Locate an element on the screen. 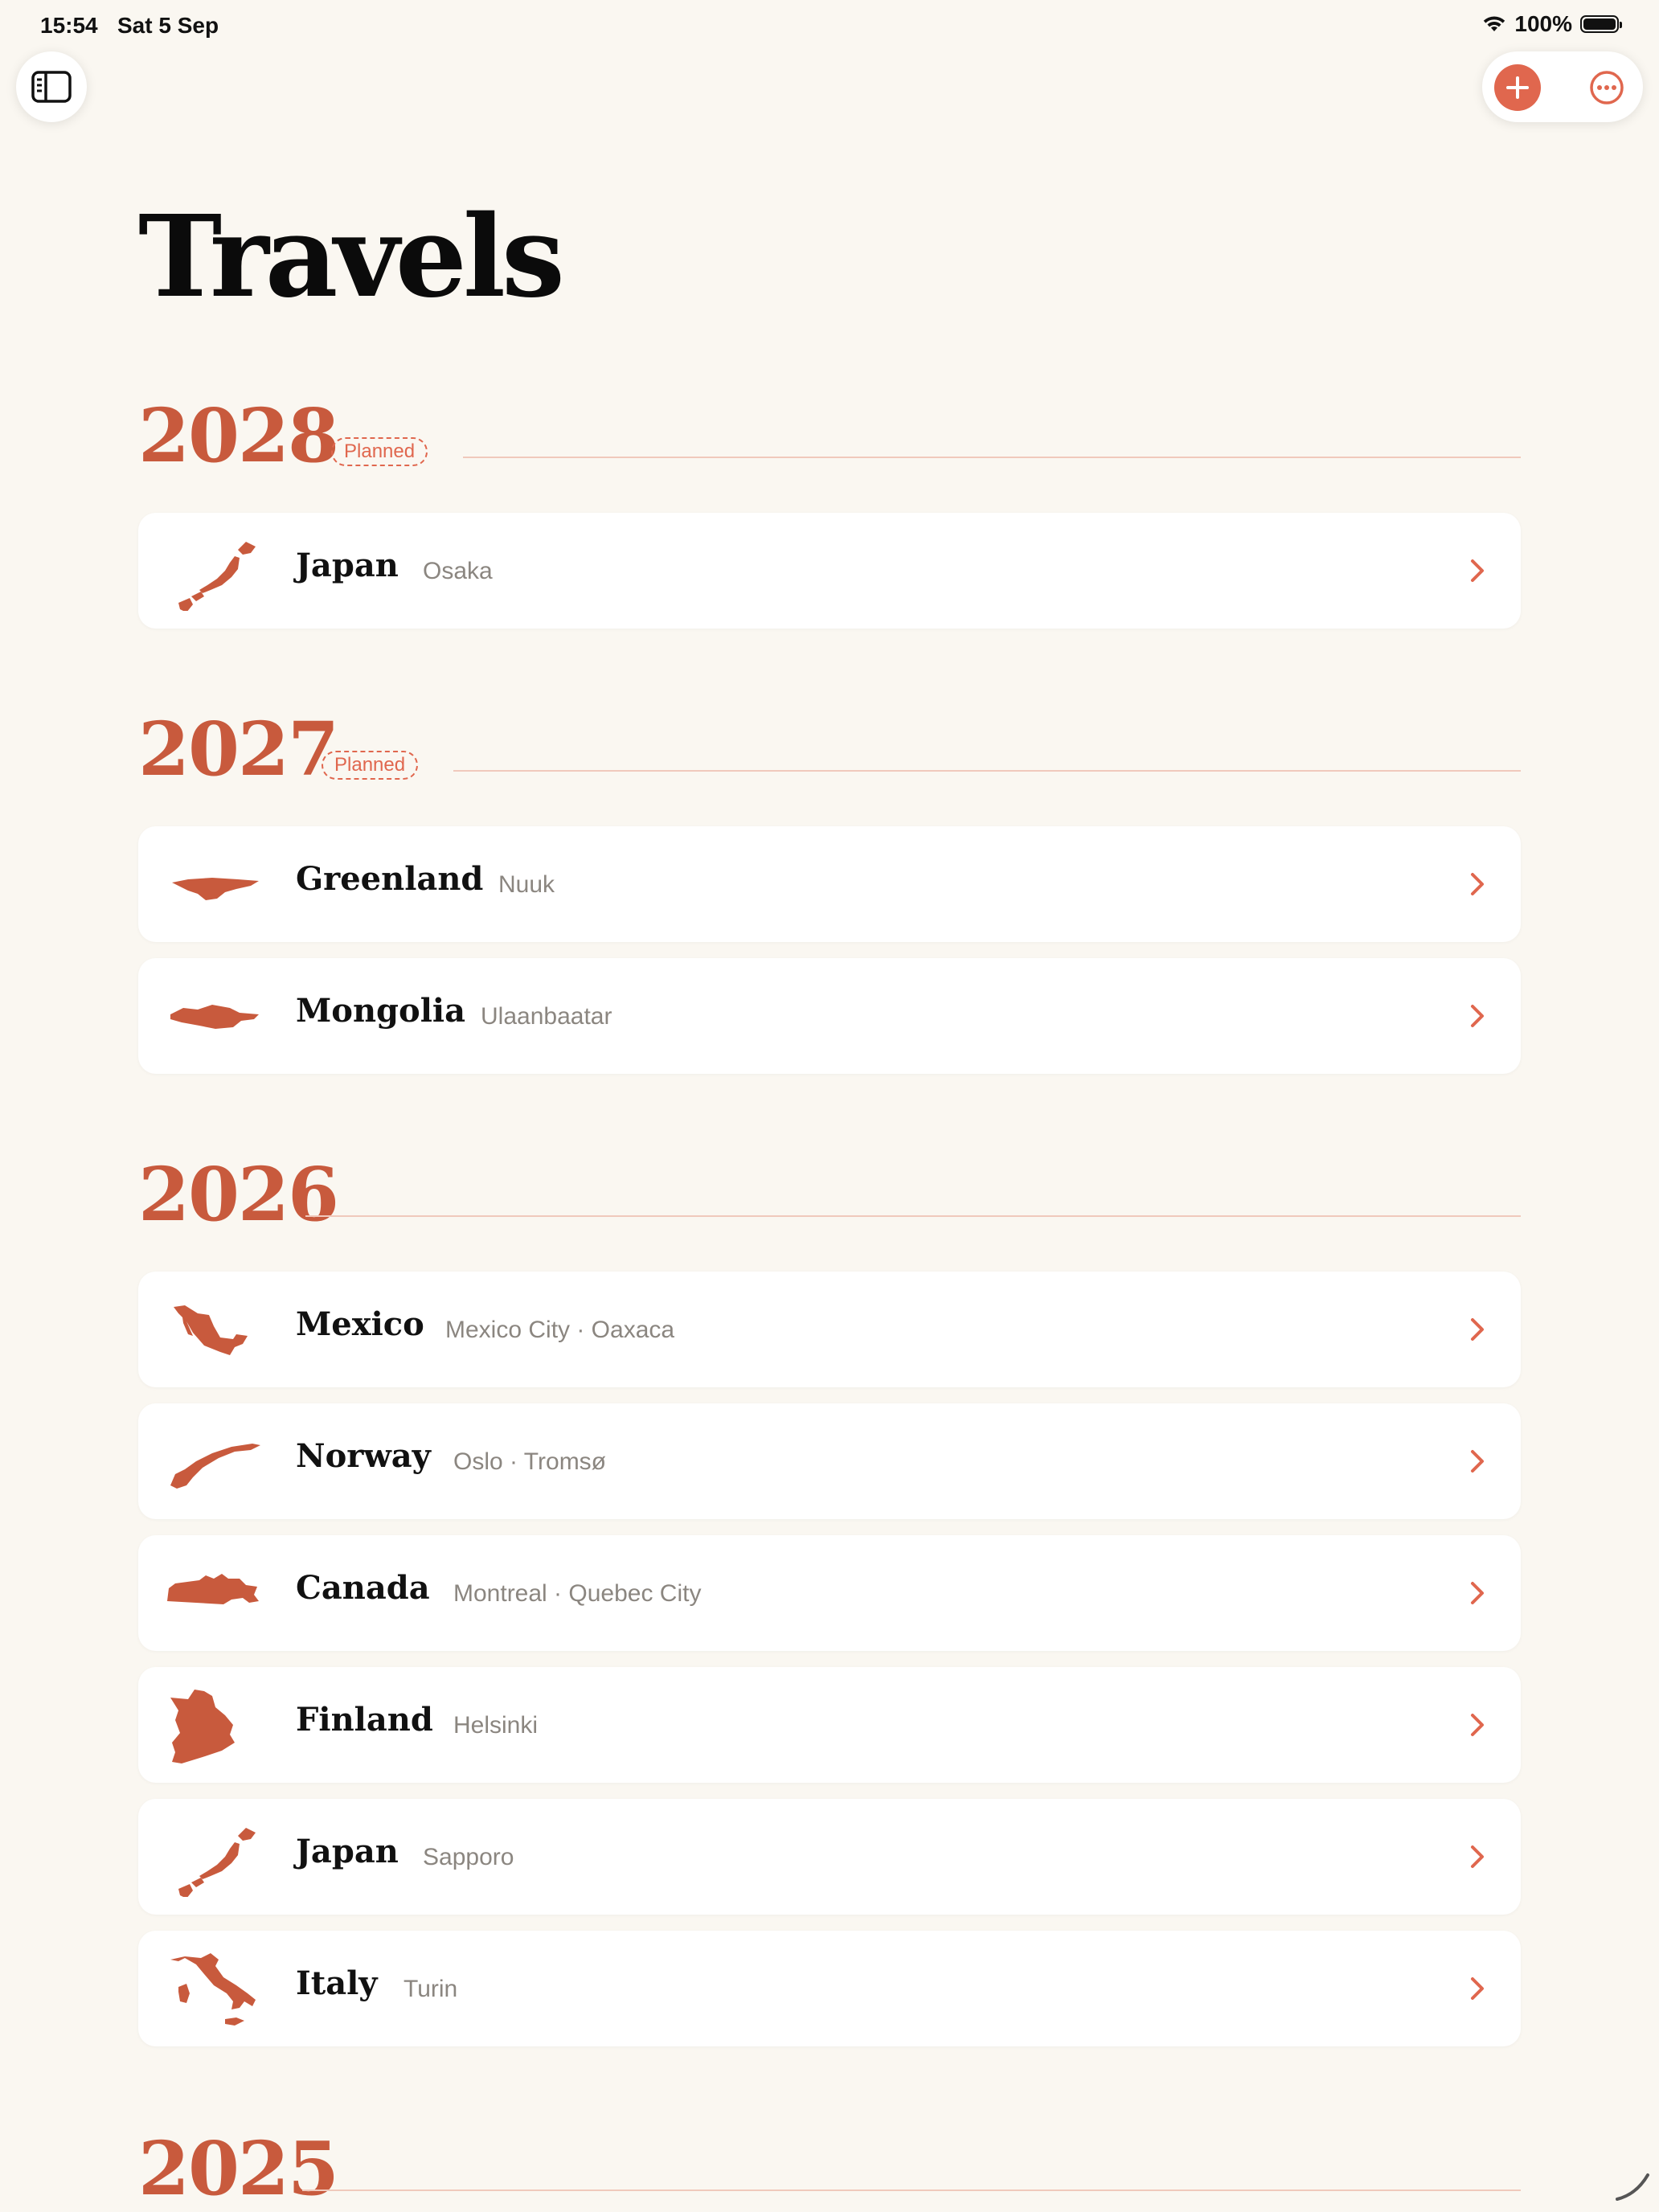 The height and width of the screenshot is (2212, 1659). year-header-2028: 2028 Planned is located at coordinates (829, 428).